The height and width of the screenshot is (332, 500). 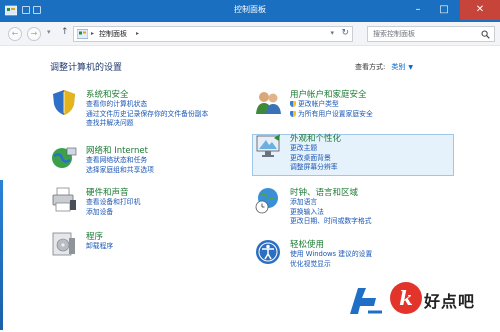 I want to click on link-date-time-format: 更改日期、时间或数字格式, so click(x=331, y=222).